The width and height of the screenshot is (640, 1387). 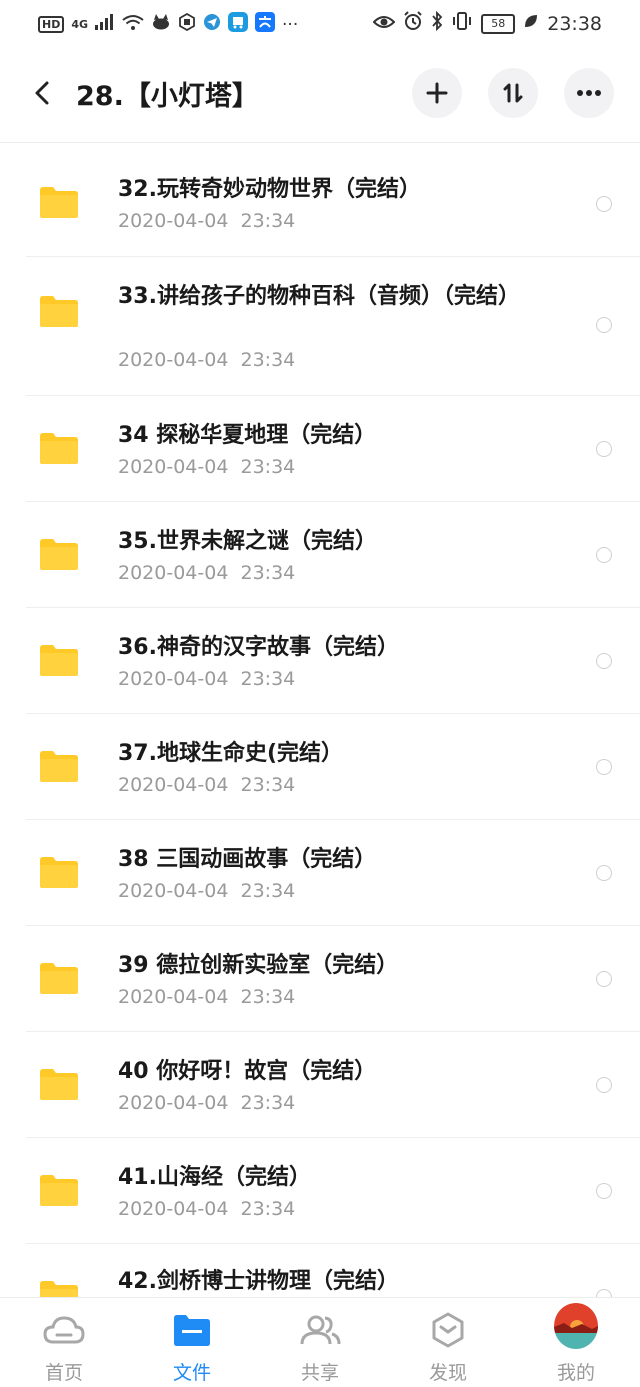 I want to click on list-item: 35.世界未解之谜（完结） 2020-04-04 23:34, so click(x=320, y=555).